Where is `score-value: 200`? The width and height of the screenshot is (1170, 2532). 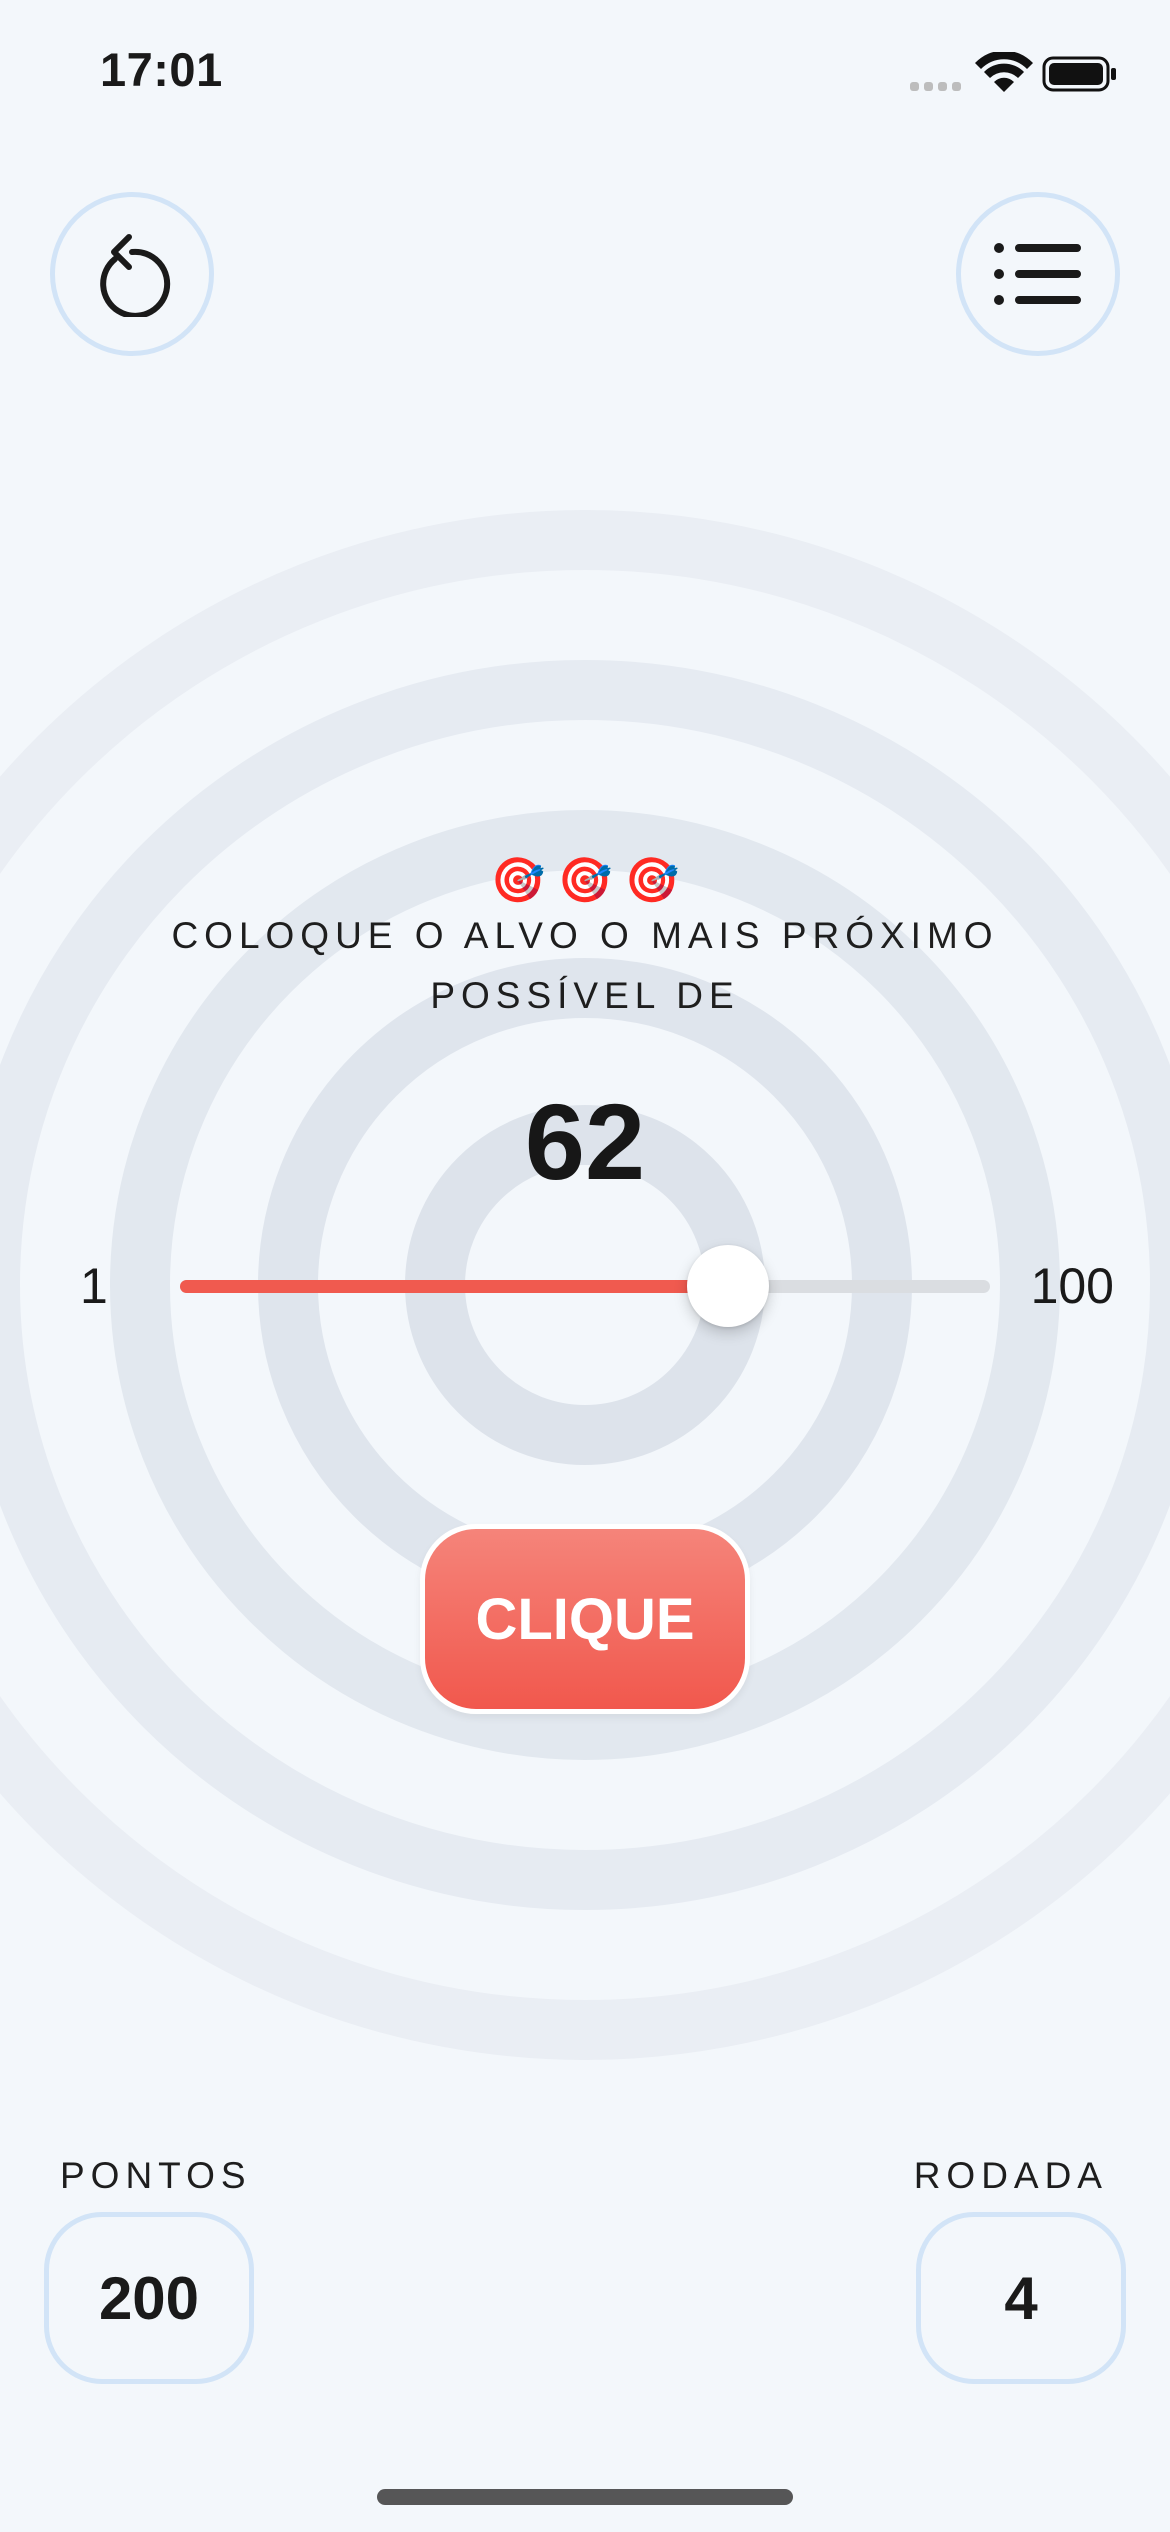 score-value: 200 is located at coordinates (149, 2298).